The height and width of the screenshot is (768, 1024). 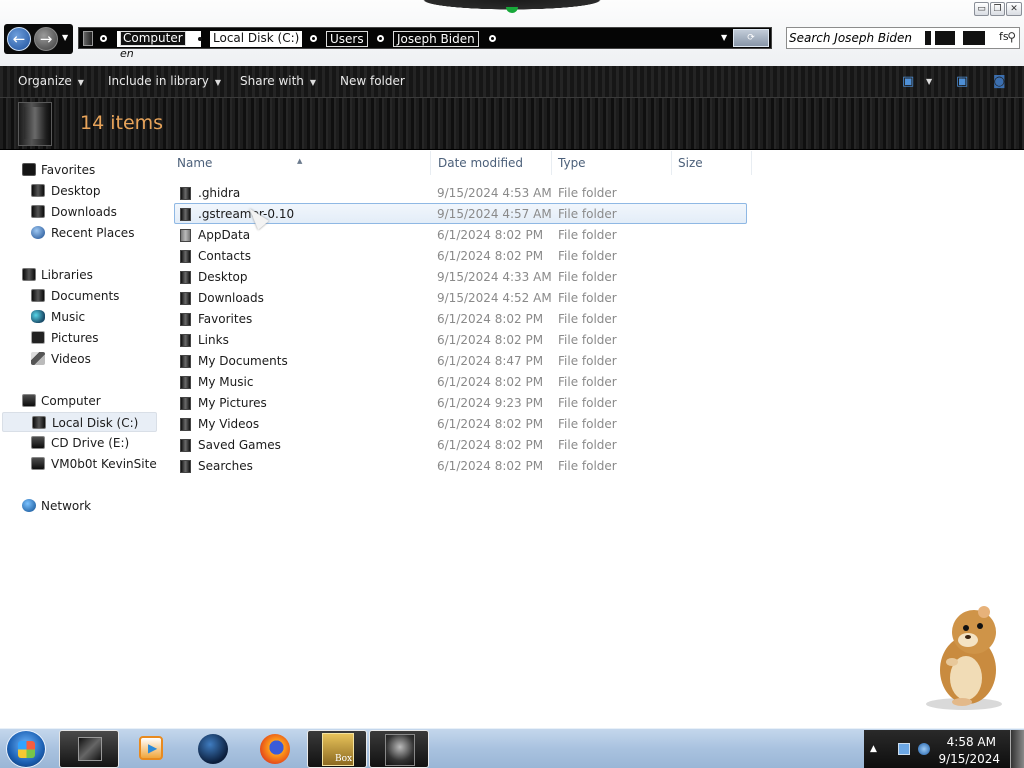 What do you see at coordinates (944, 742) in the screenshot?
I see `clock-time: 4:58 AM` at bounding box center [944, 742].